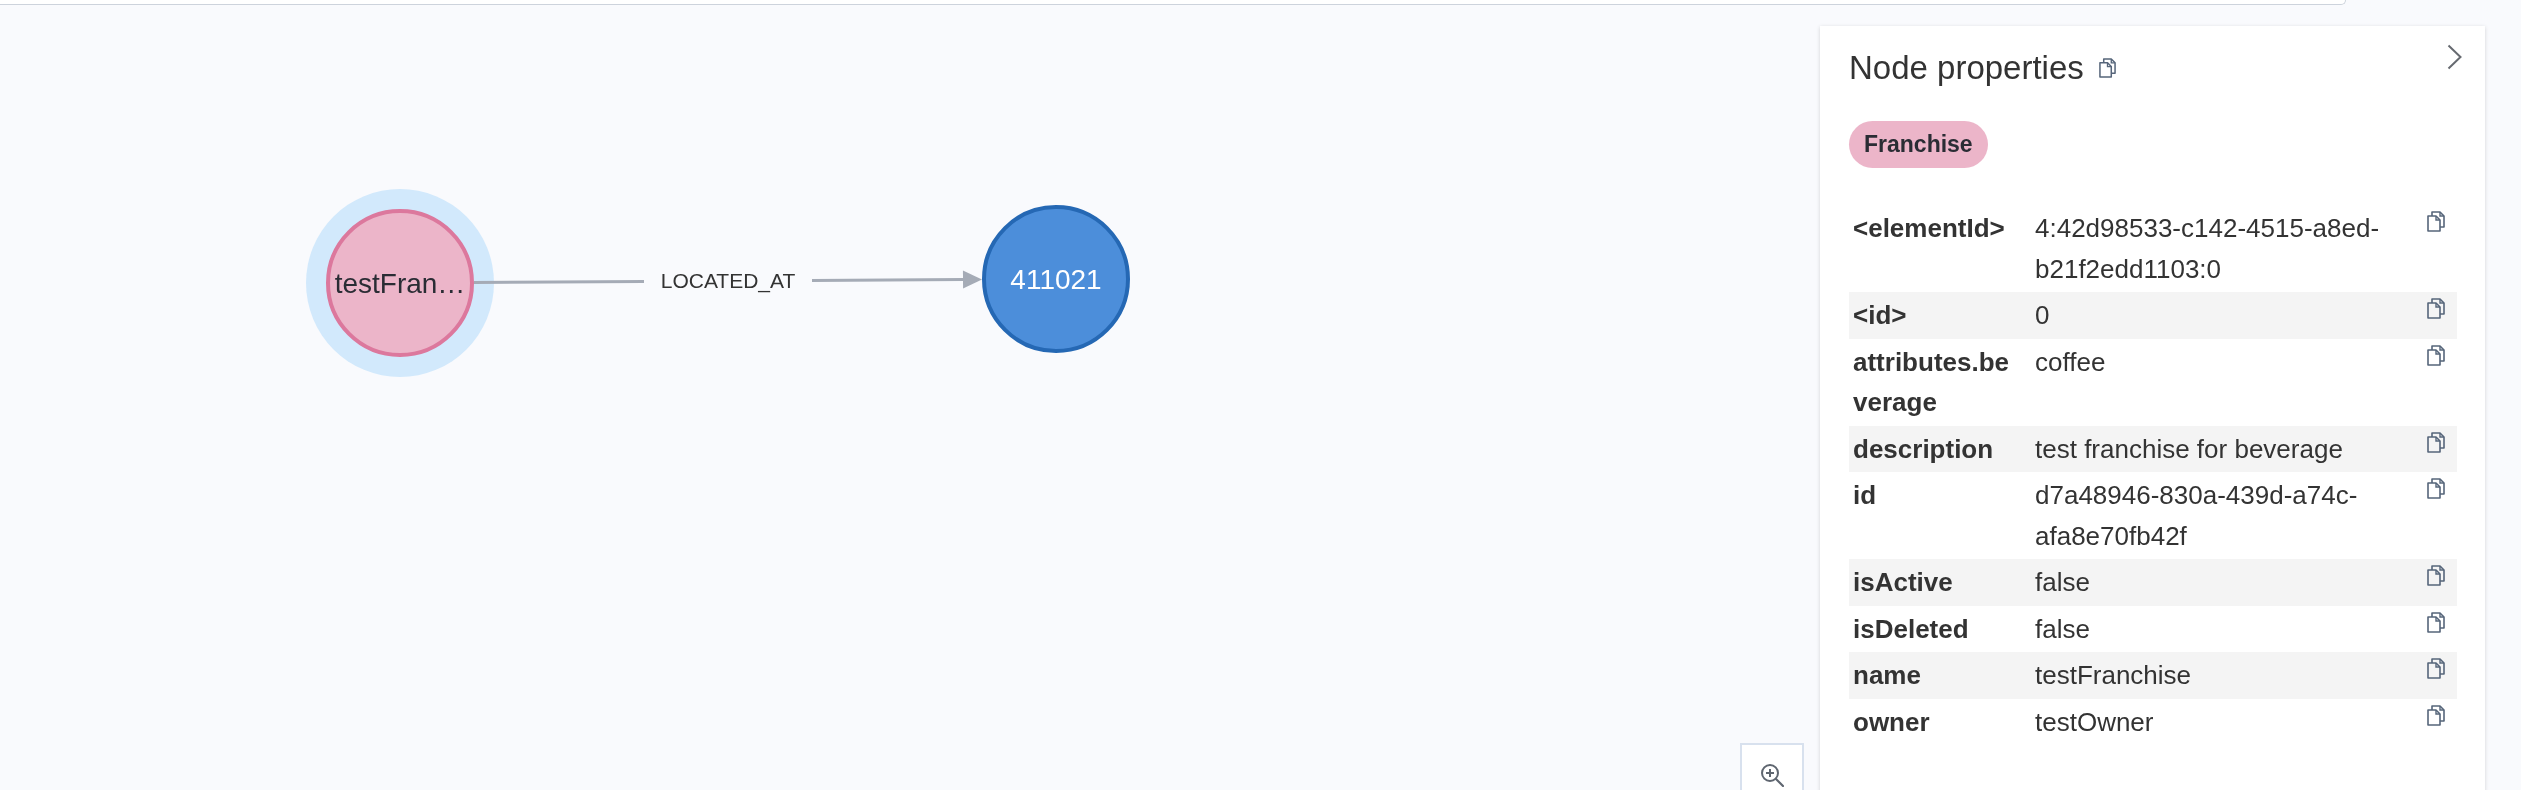 This screenshot has width=2521, height=790. Describe the element at coordinates (1911, 628) in the screenshot. I see `property-key: isDeleted` at that location.